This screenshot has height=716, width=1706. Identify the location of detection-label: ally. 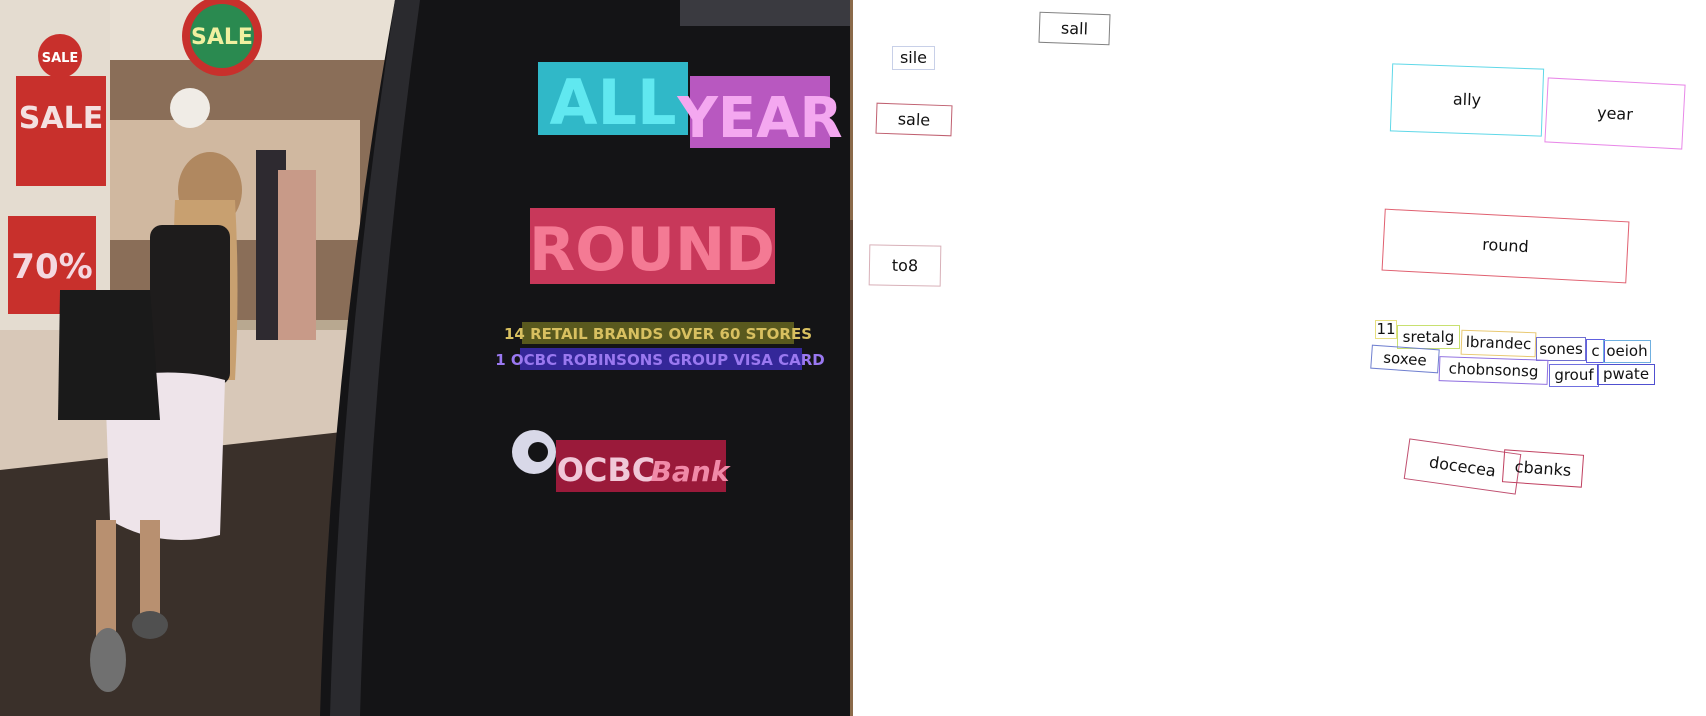
(1467, 99).